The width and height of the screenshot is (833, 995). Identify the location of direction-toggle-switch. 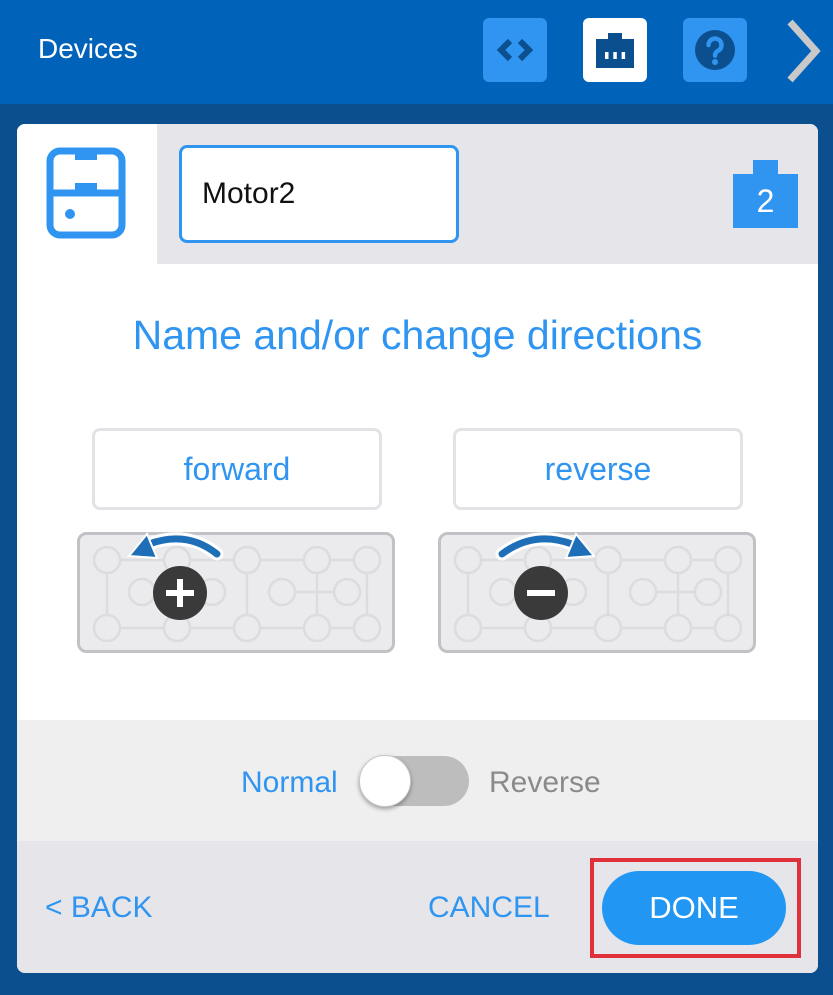
(414, 781).